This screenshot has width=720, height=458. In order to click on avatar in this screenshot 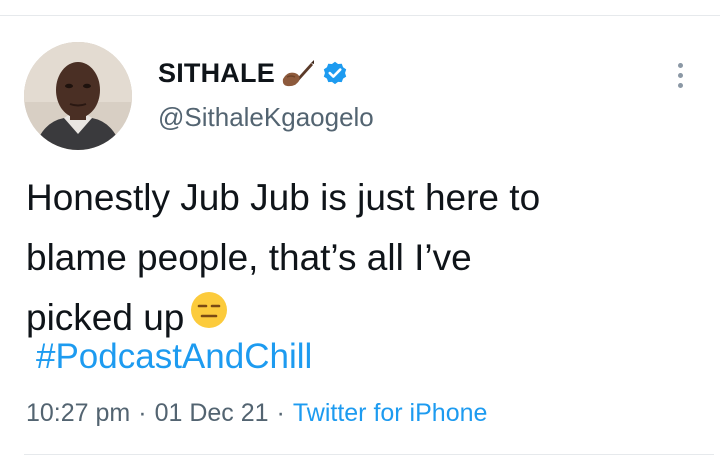, I will do `click(78, 96)`.